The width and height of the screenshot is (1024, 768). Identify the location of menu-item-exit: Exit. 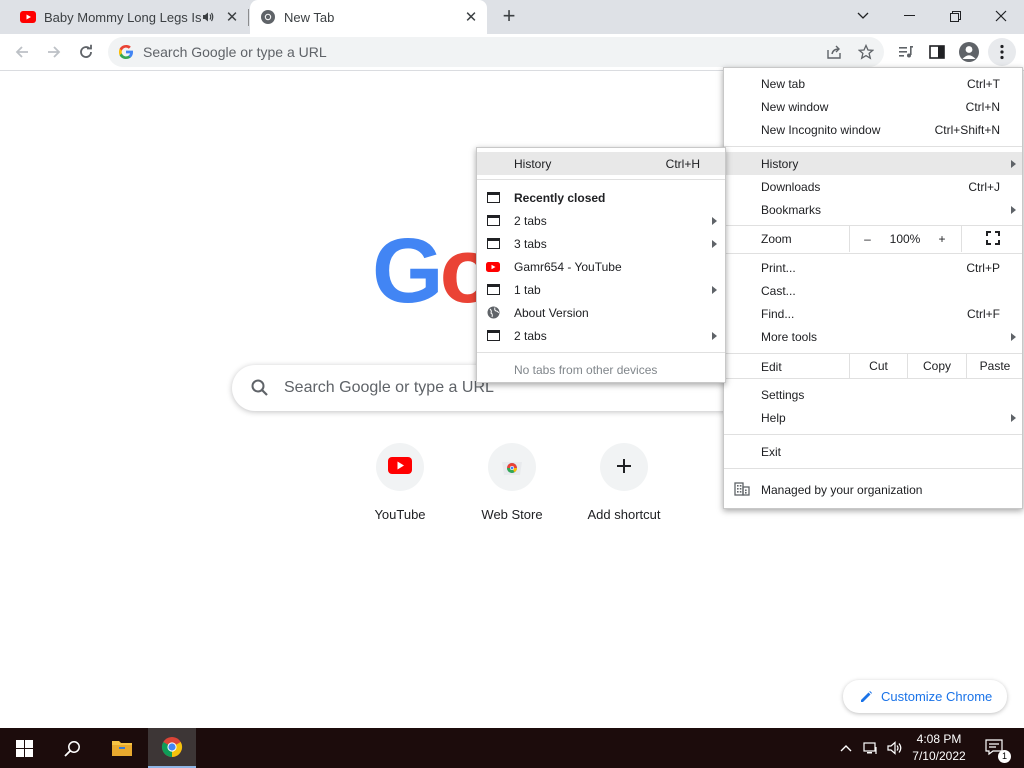
(873, 451).